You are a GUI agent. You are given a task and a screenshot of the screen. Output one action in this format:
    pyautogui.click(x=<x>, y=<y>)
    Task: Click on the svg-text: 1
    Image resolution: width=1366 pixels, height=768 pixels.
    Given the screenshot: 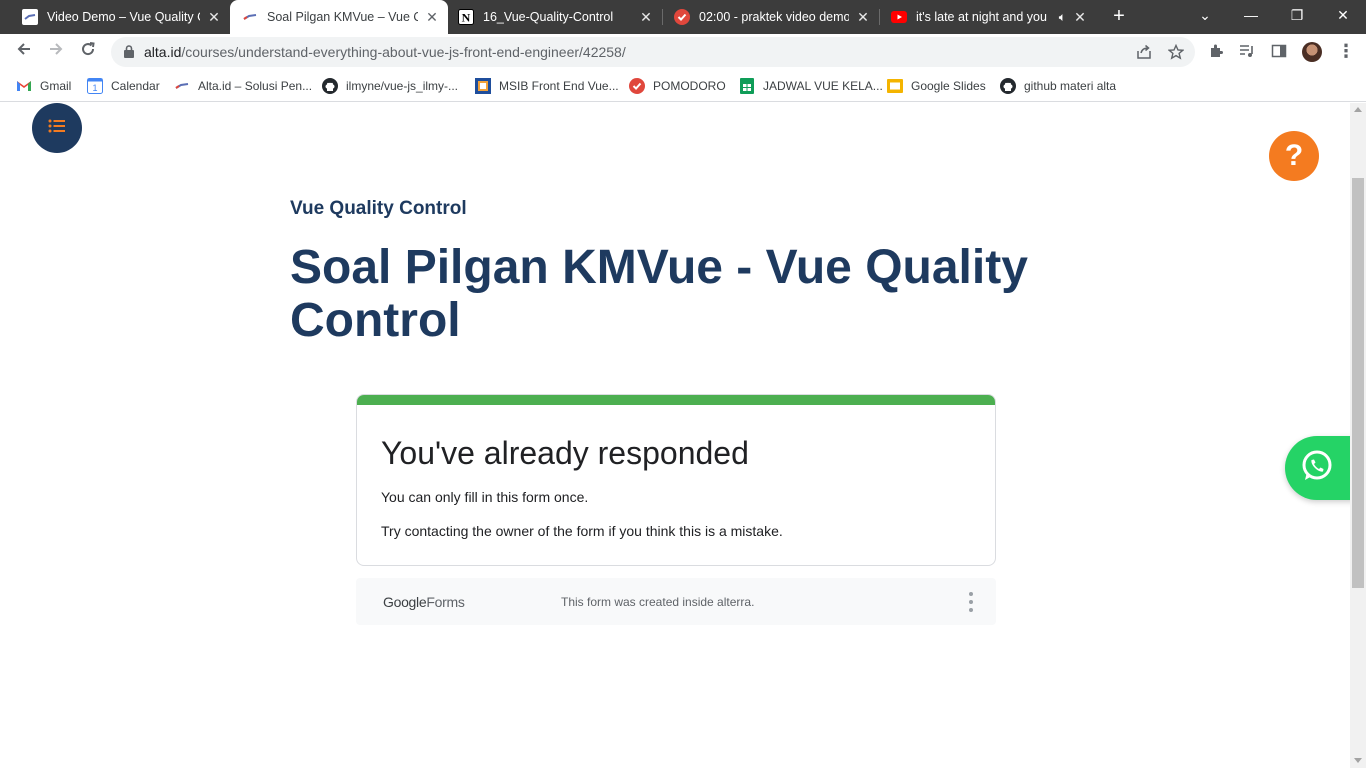 What is the action you would take?
    pyautogui.click(x=94, y=88)
    